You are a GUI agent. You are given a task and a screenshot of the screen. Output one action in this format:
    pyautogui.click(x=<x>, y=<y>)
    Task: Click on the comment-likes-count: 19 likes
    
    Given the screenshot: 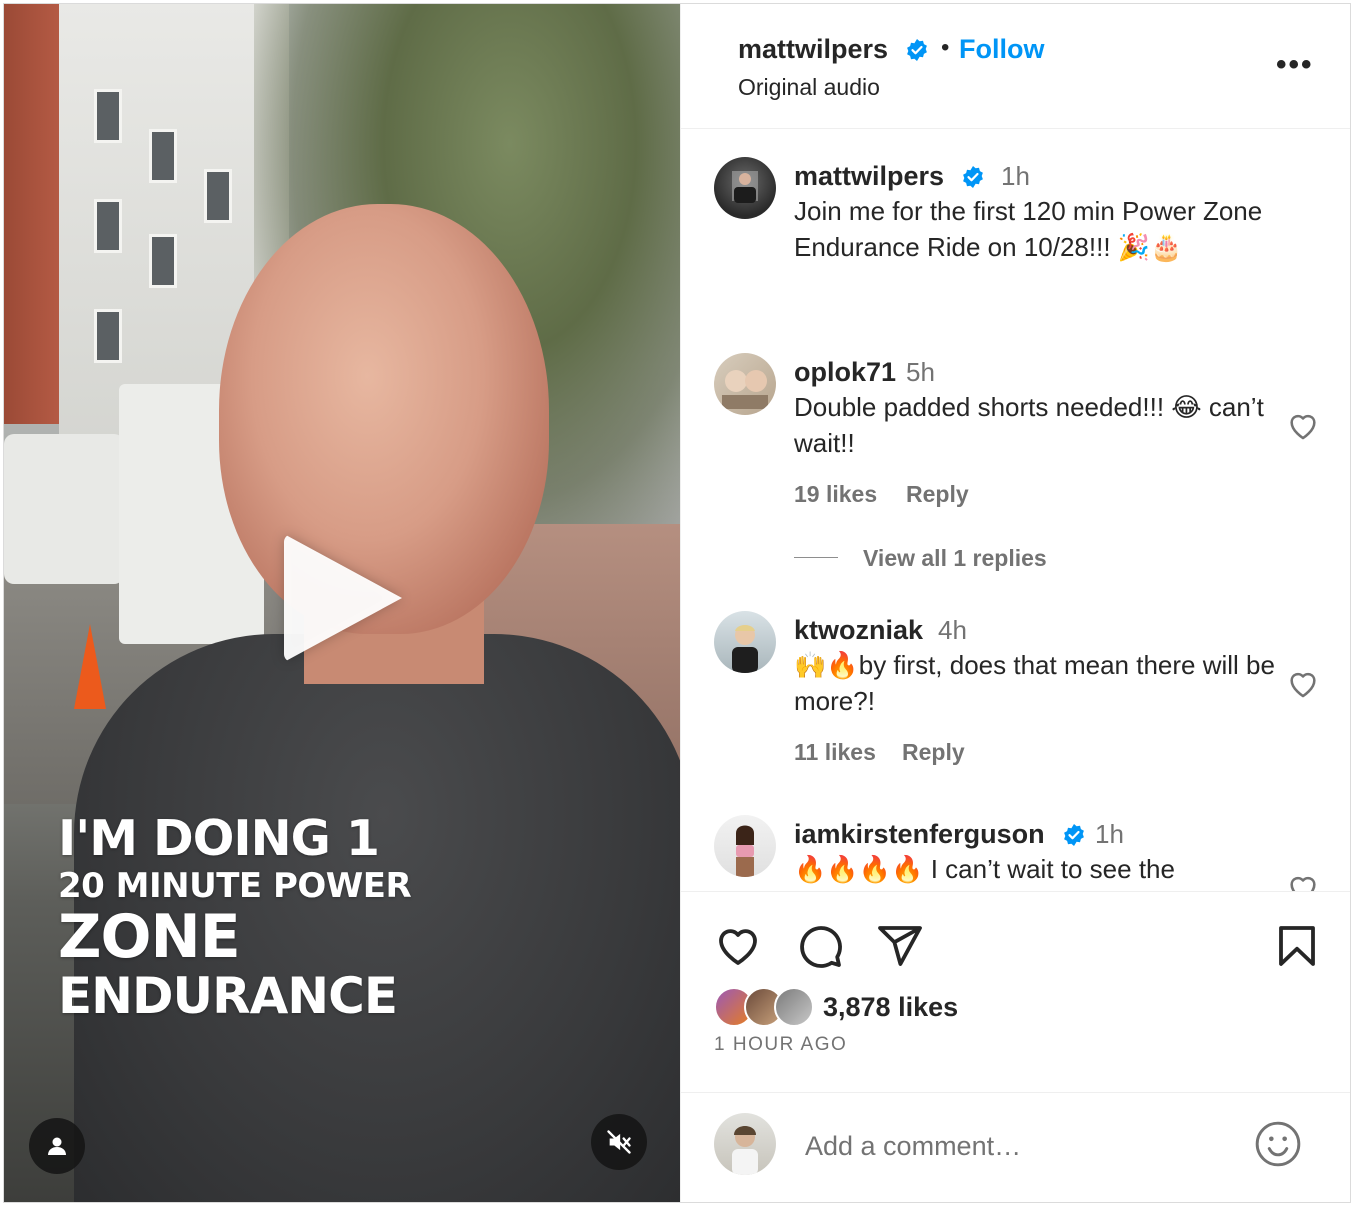 What is the action you would take?
    pyautogui.click(x=835, y=494)
    